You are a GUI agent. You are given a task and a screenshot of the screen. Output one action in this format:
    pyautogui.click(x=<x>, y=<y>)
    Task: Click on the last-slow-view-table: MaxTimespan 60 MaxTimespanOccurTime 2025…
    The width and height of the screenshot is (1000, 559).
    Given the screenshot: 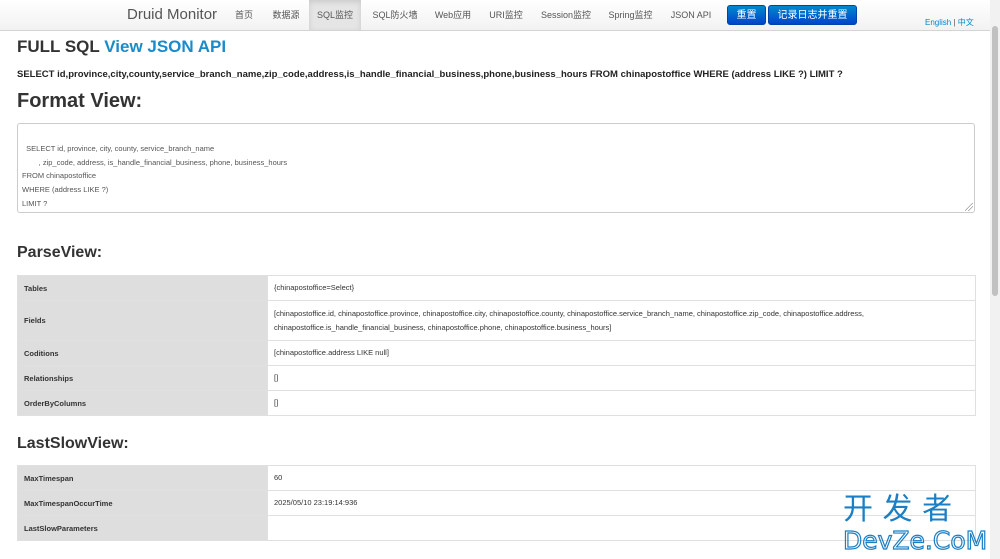 What is the action you would take?
    pyautogui.click(x=496, y=503)
    